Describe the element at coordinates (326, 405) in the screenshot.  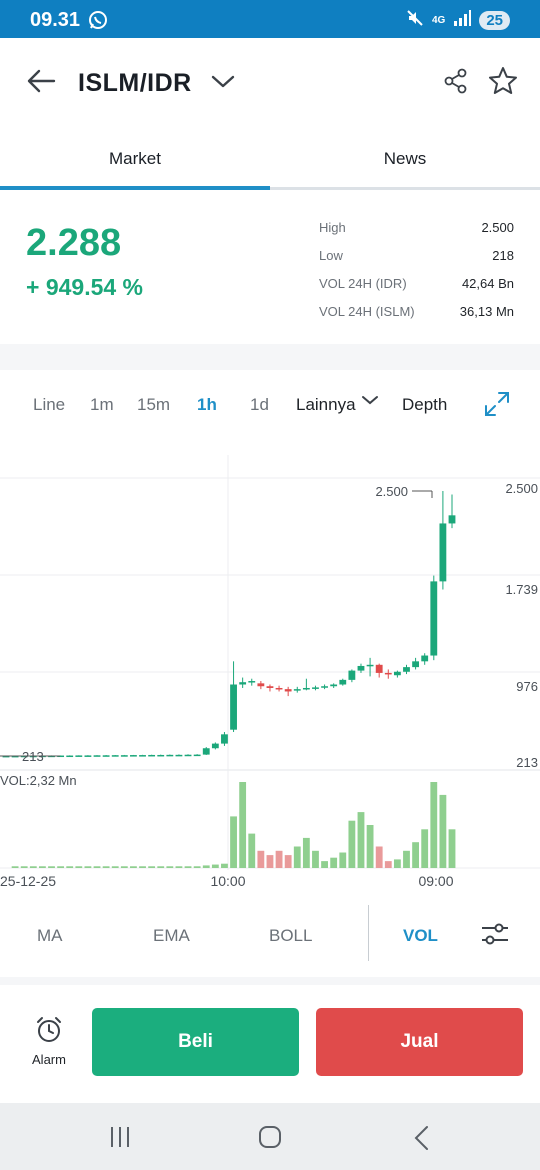
I see `timeframe-more: Lainnya` at that location.